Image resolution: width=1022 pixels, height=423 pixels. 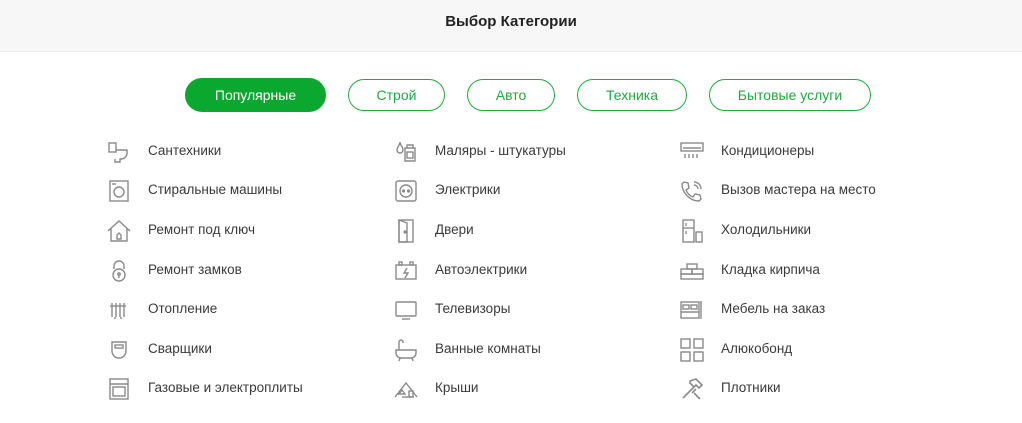 I want to click on category-item-lock-repair: Ремонт замков, so click(x=174, y=271).